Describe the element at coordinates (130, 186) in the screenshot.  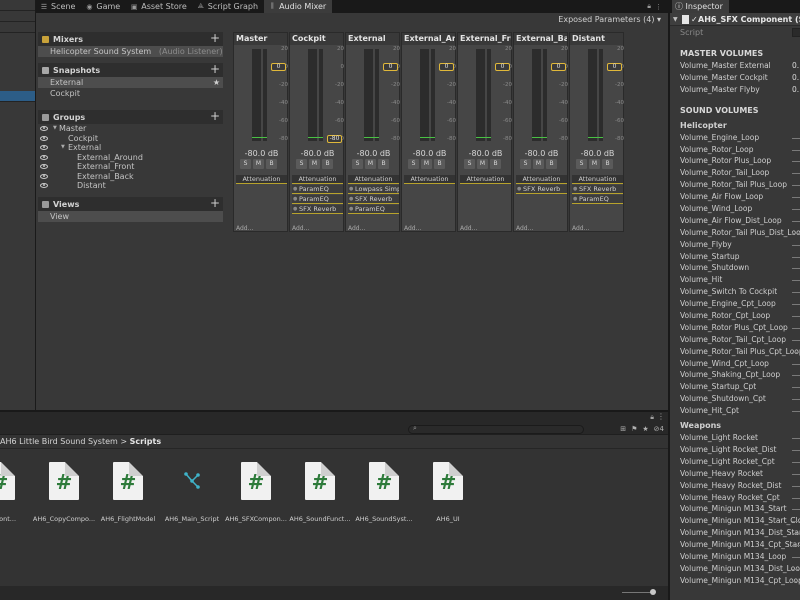
I see `group-item: Distant` at that location.